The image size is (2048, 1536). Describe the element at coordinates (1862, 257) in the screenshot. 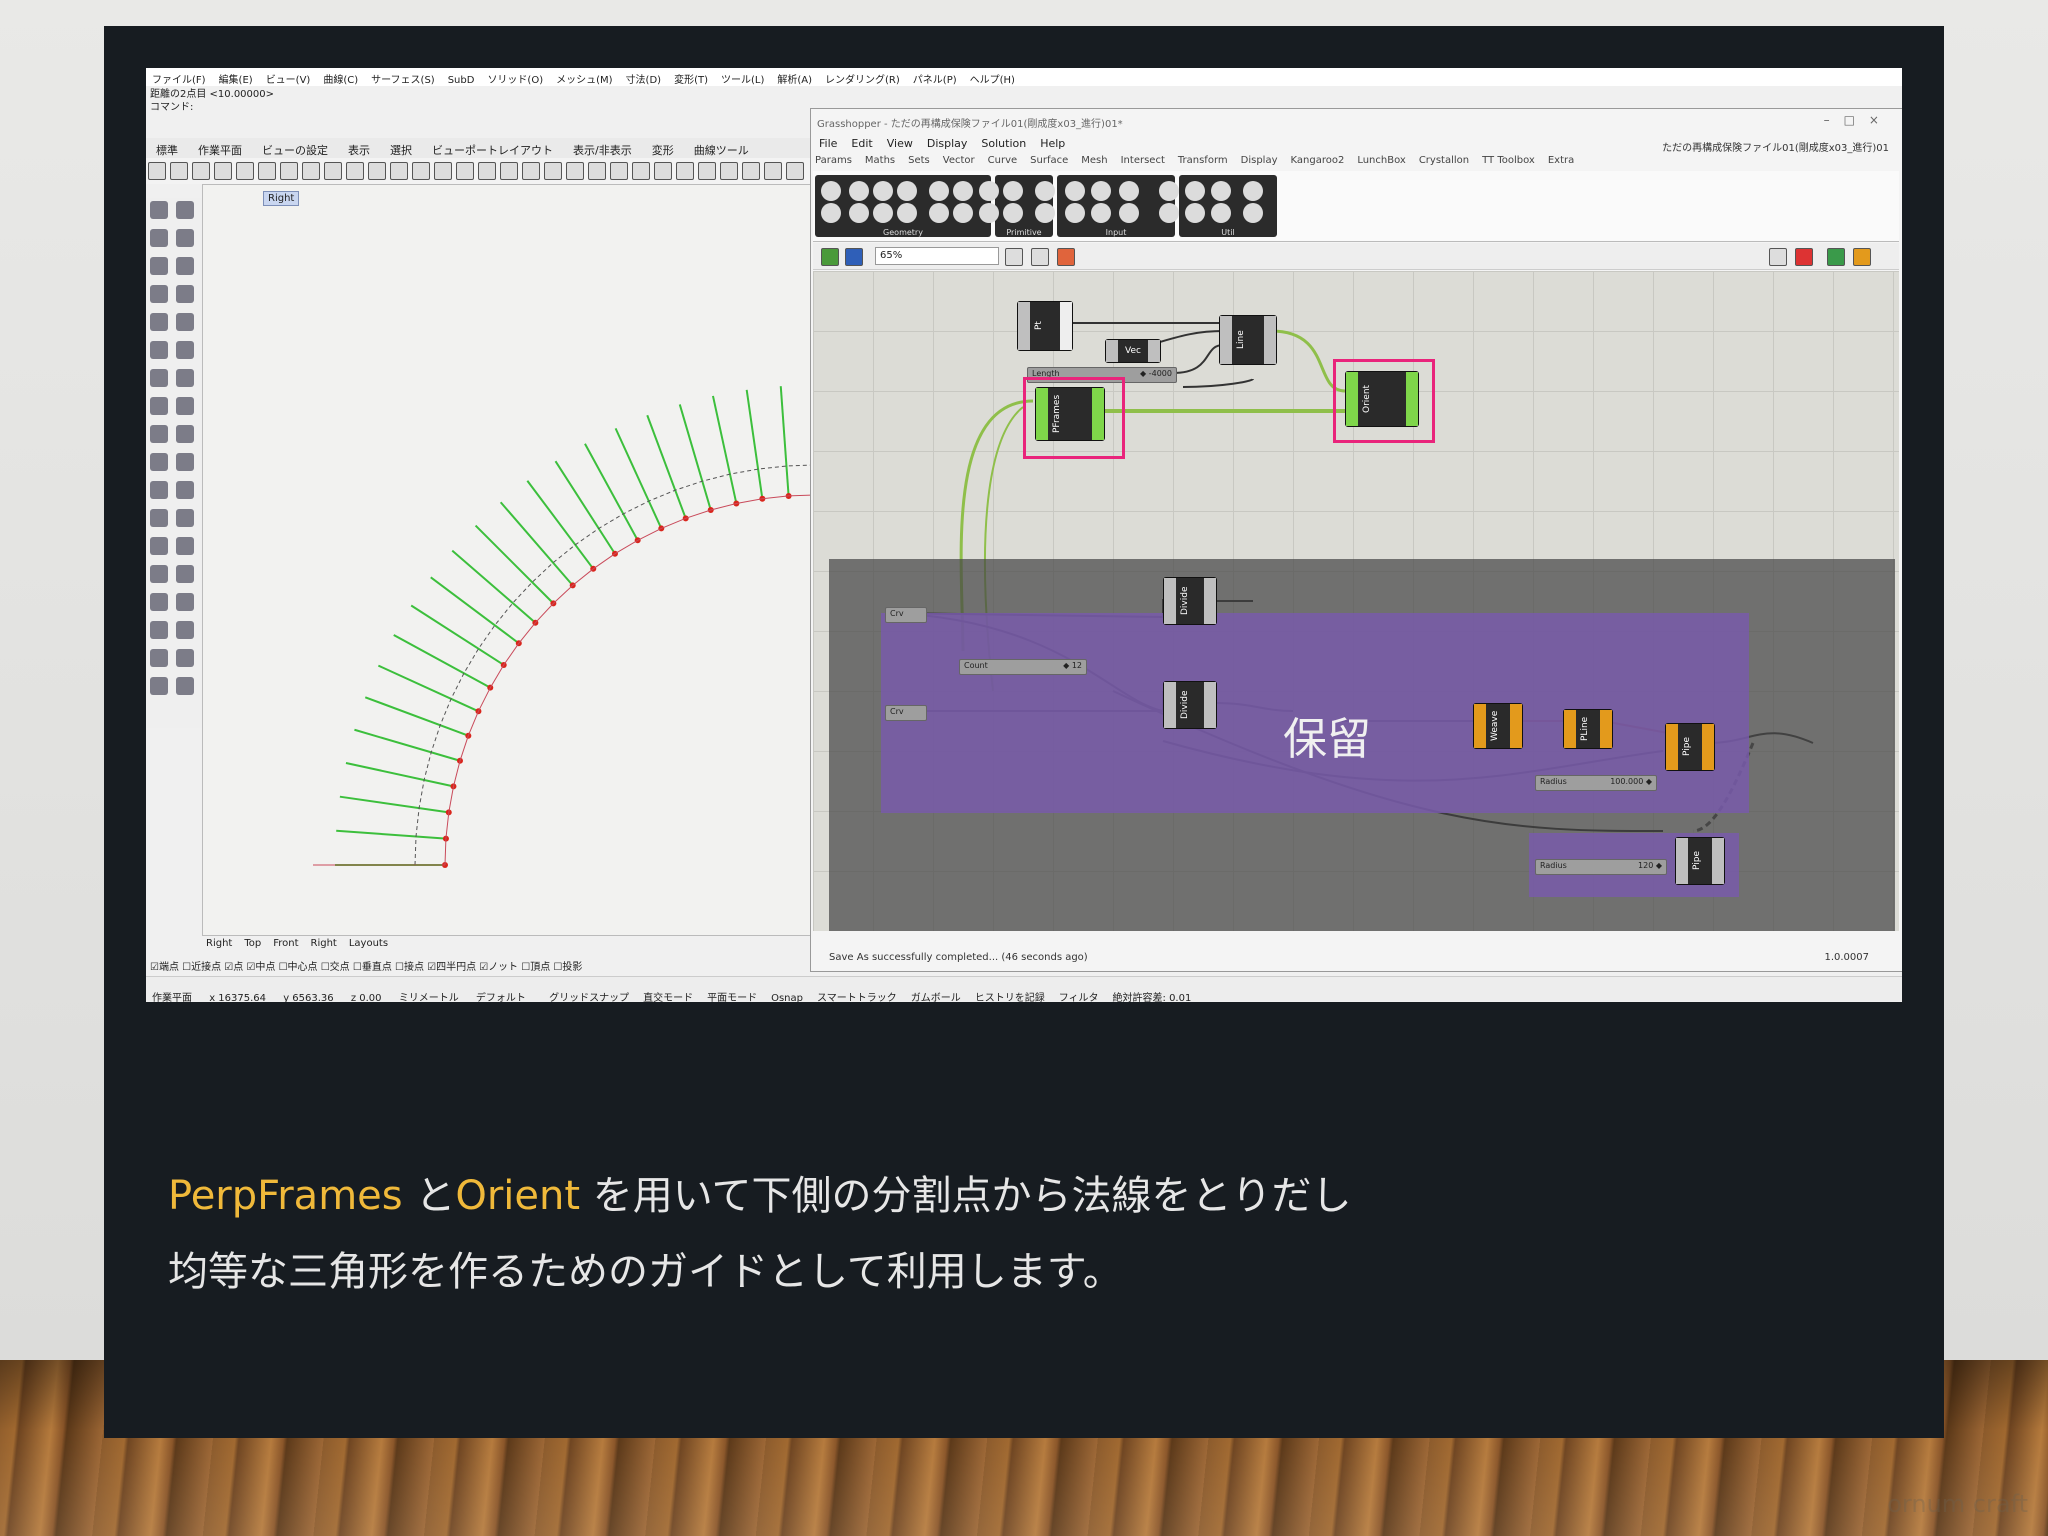

I see `sphere-icon` at that location.